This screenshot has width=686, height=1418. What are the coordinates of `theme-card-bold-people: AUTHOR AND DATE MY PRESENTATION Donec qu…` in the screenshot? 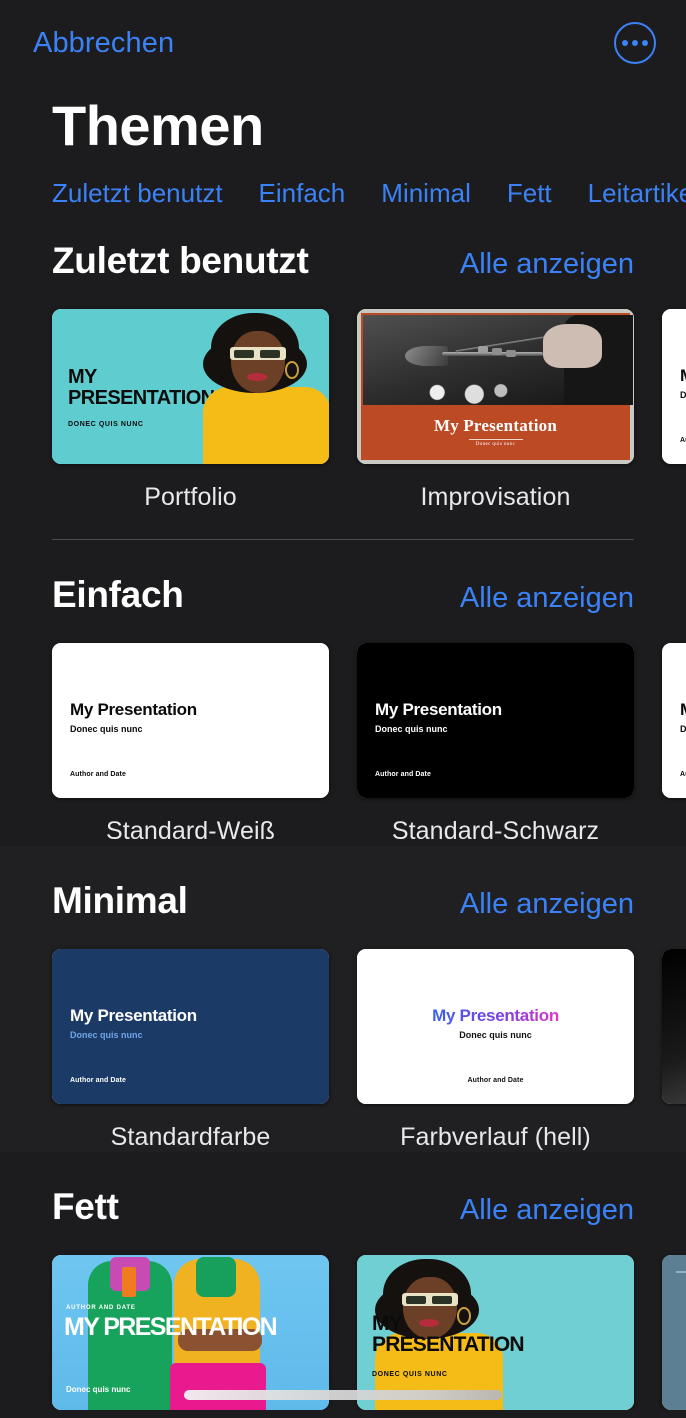 It's located at (190, 1333).